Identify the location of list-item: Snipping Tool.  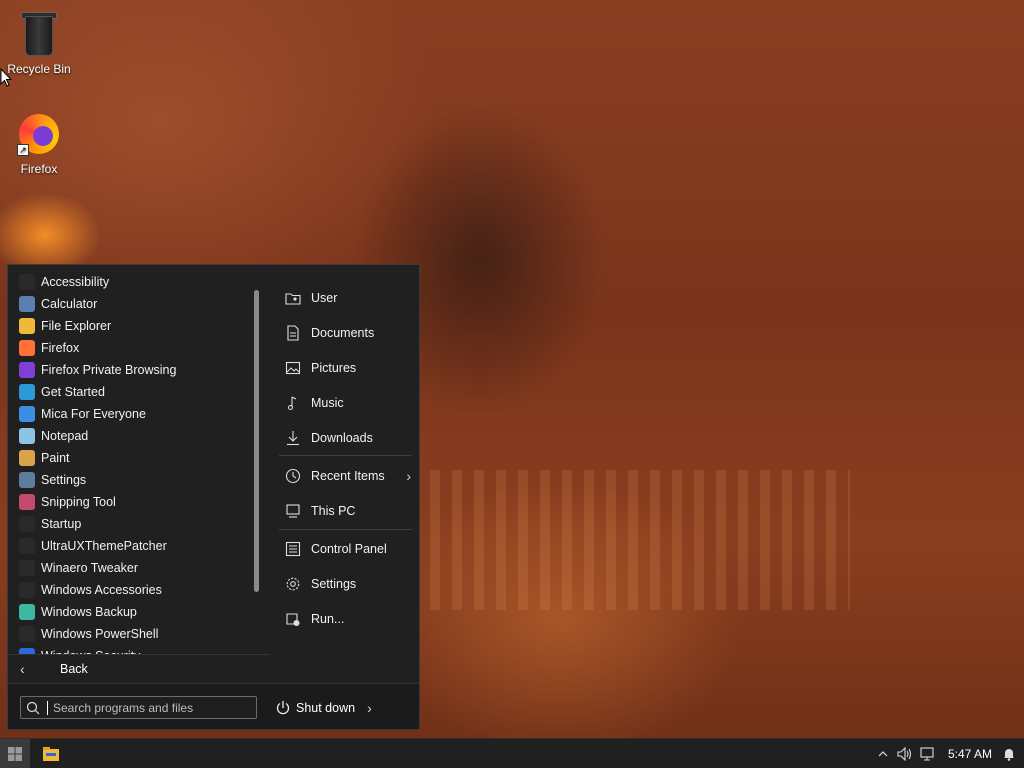
(139, 502).